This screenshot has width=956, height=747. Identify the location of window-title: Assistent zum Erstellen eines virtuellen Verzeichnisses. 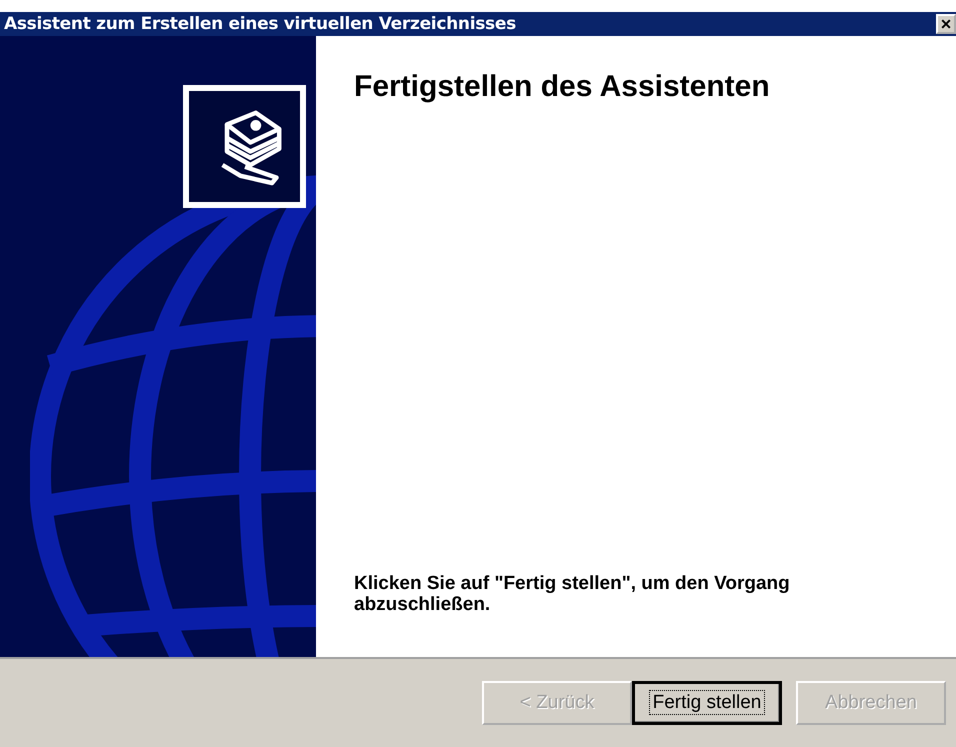
(260, 24).